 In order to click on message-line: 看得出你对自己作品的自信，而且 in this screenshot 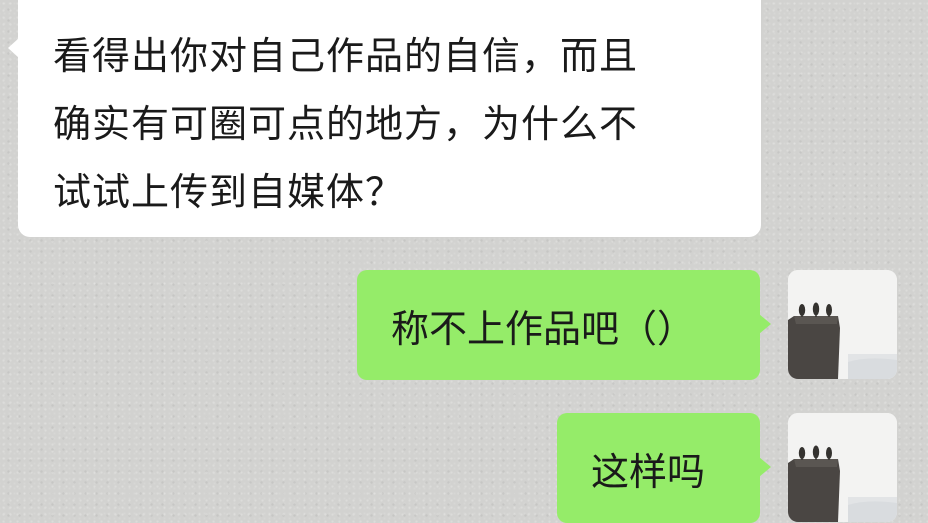, I will do `click(346, 56)`.